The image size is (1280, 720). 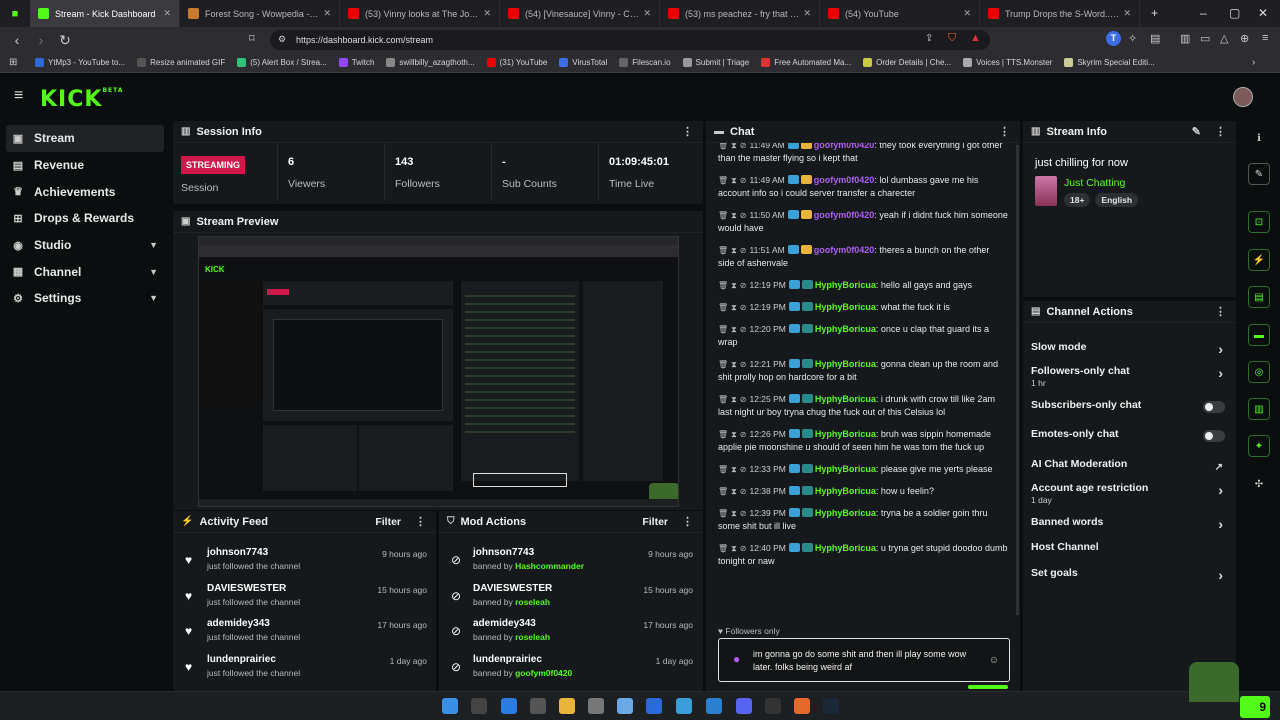 I want to click on bookmark-item: Submit | Triage, so click(x=715, y=62).